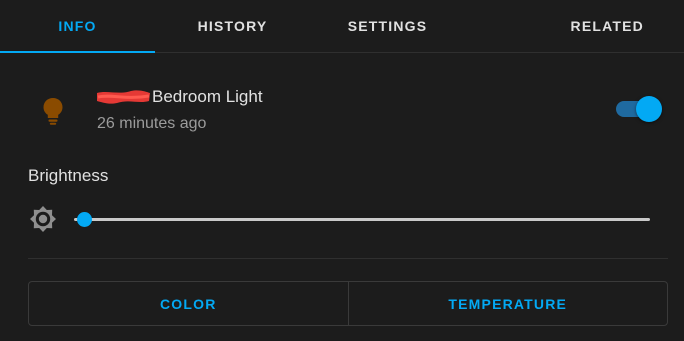  What do you see at coordinates (232, 26) in the screenshot?
I see `tab-history: HISTORY` at bounding box center [232, 26].